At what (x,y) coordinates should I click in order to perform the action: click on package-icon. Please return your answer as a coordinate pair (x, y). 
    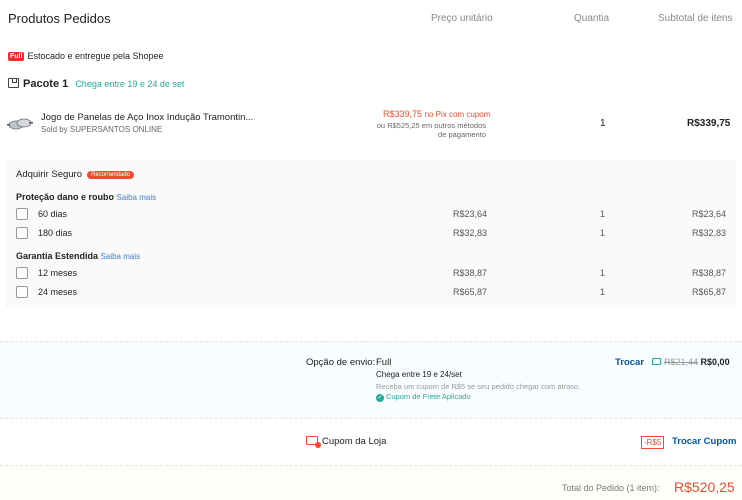
    Looking at the image, I should click on (13, 83).